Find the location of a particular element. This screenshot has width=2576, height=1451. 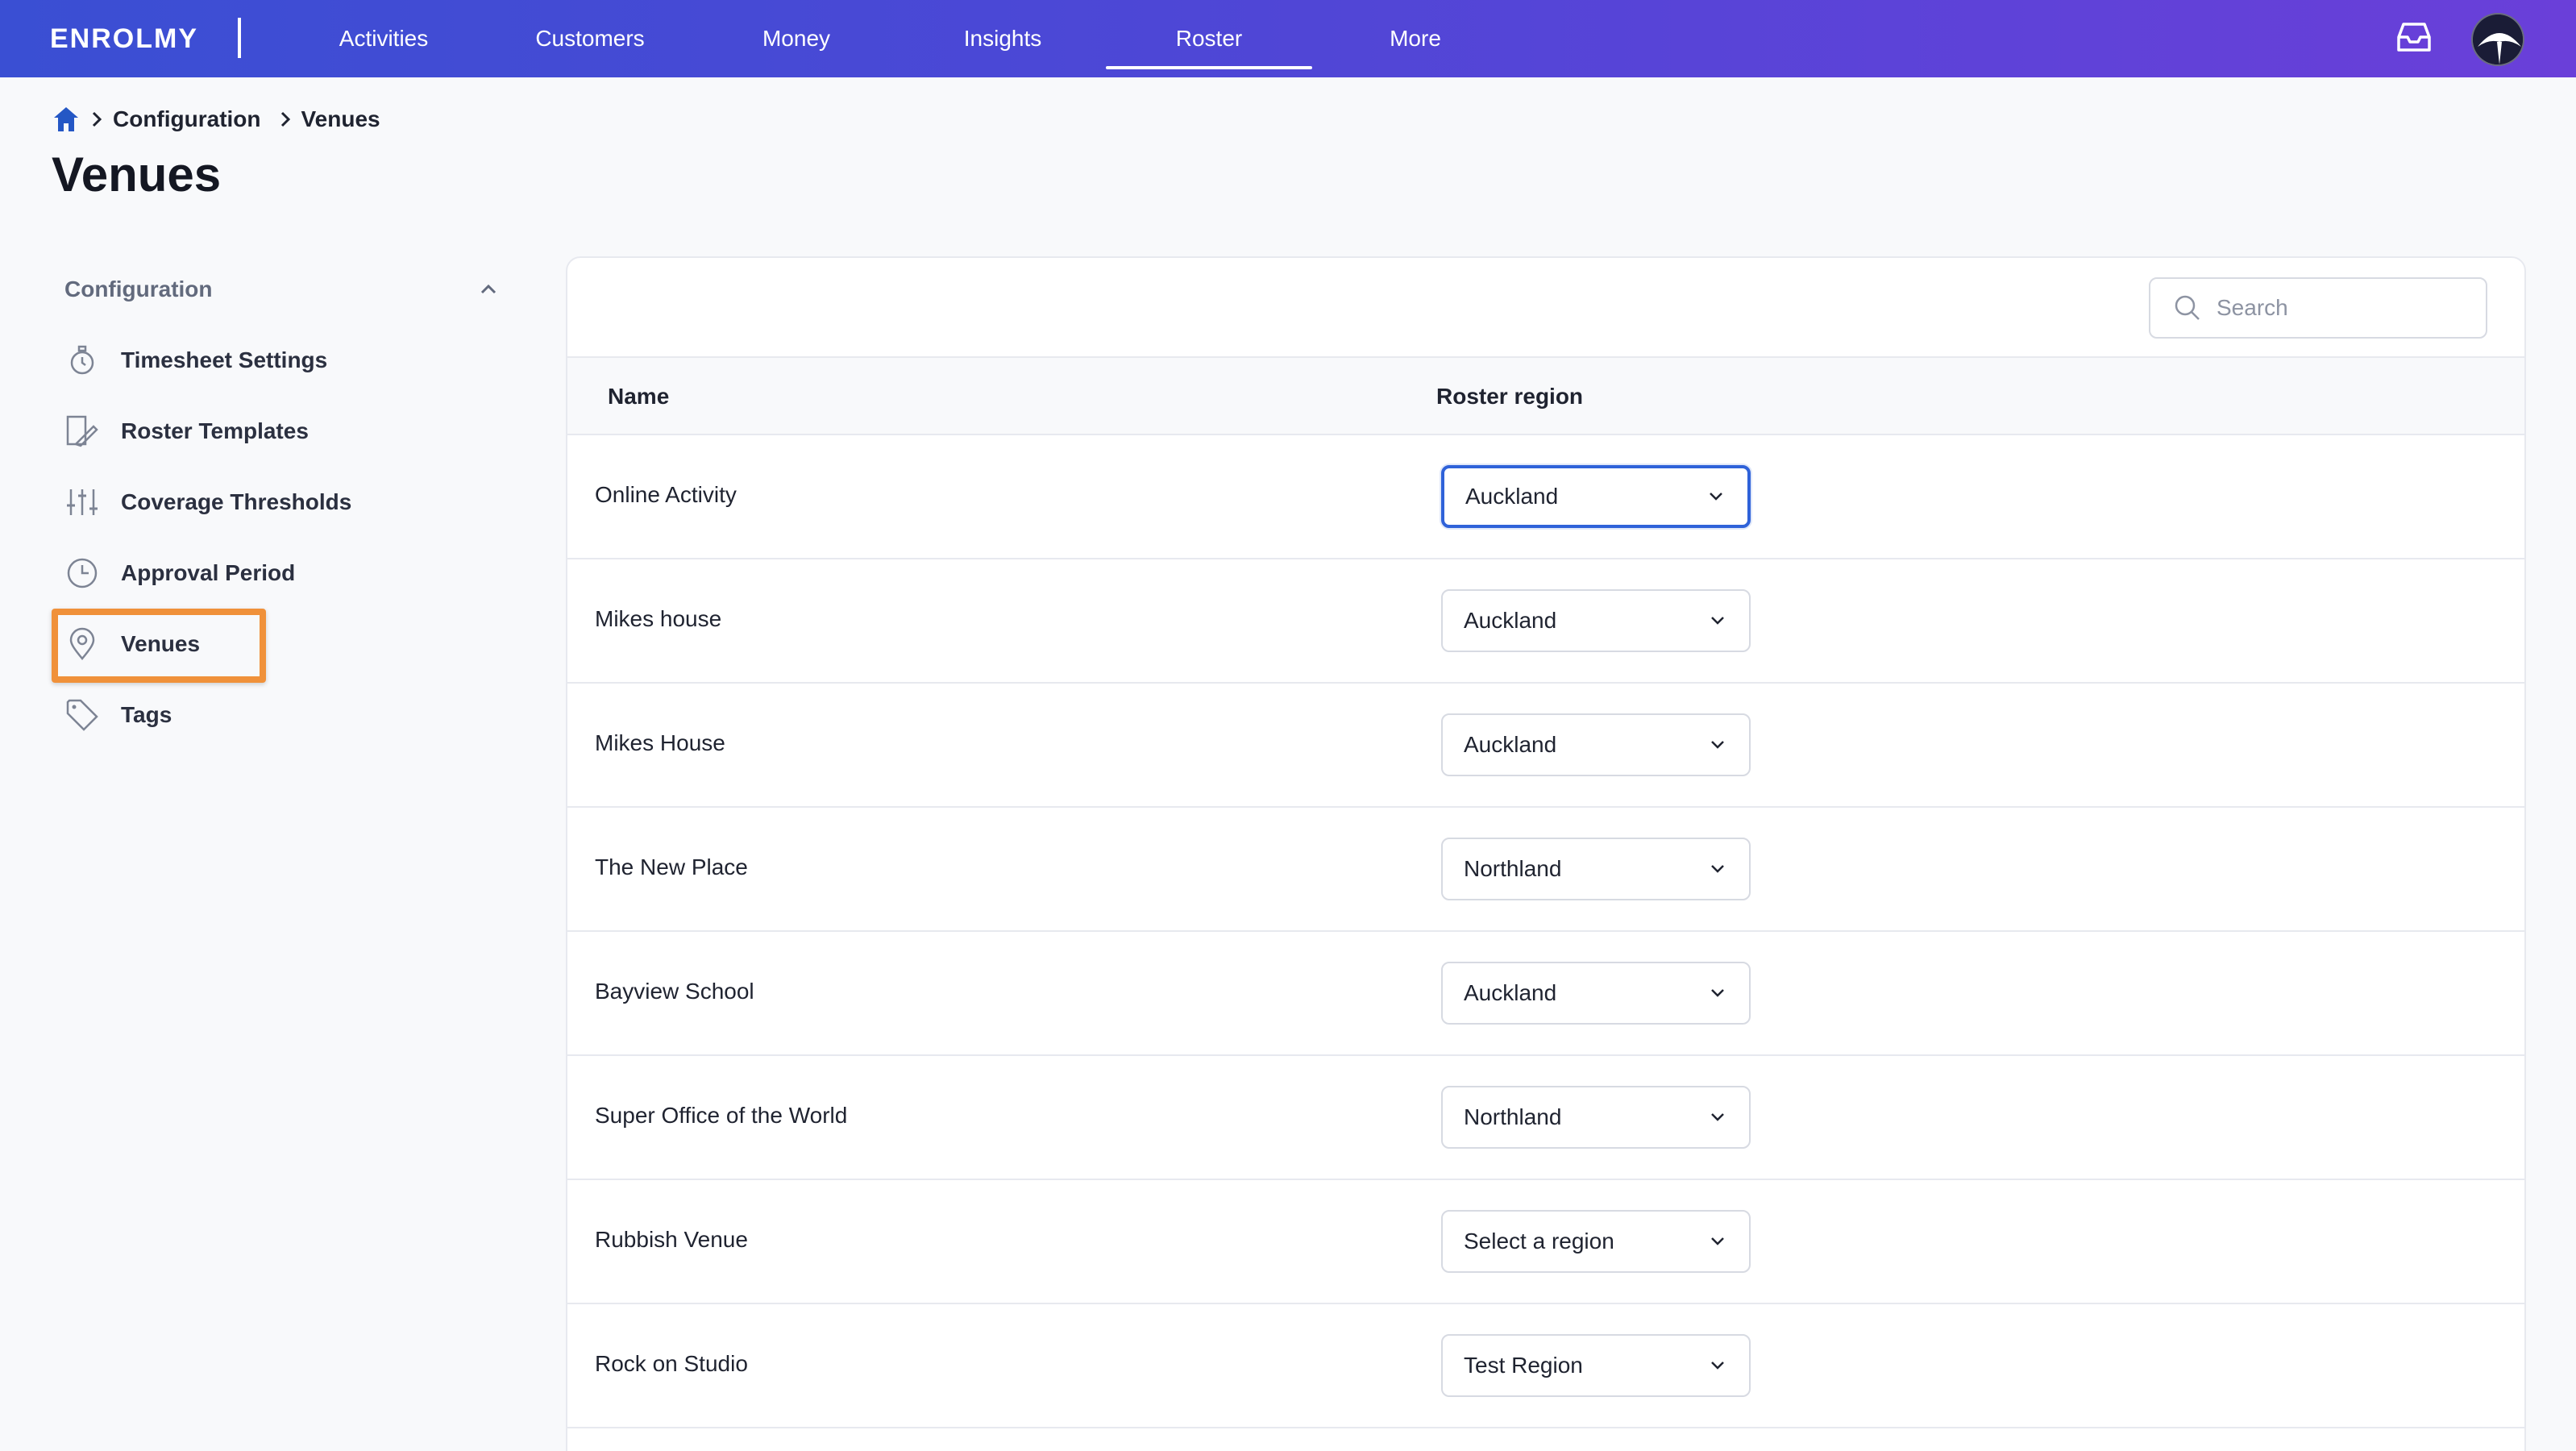

venue-name: Super Office of the World is located at coordinates (721, 1115).